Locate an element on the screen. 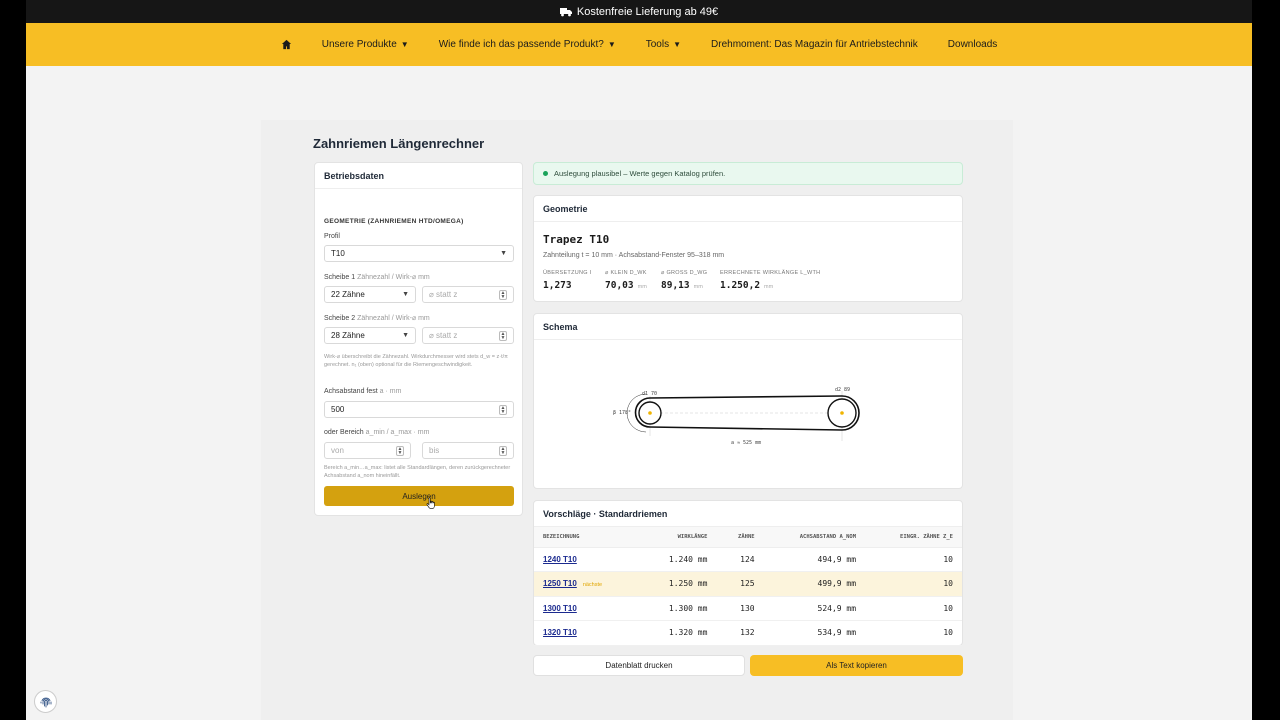 This screenshot has width=1280, height=720. label-angle: β 178° is located at coordinates (622, 413).